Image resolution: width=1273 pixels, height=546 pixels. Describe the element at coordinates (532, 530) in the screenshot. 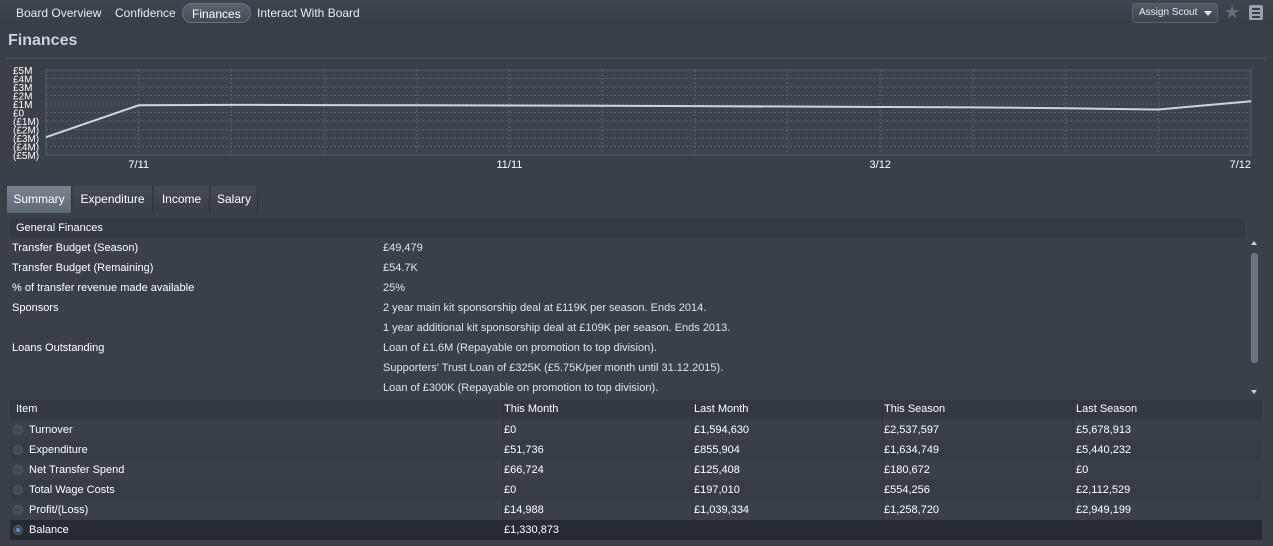

I see `balance-value: £1,330,873` at that location.